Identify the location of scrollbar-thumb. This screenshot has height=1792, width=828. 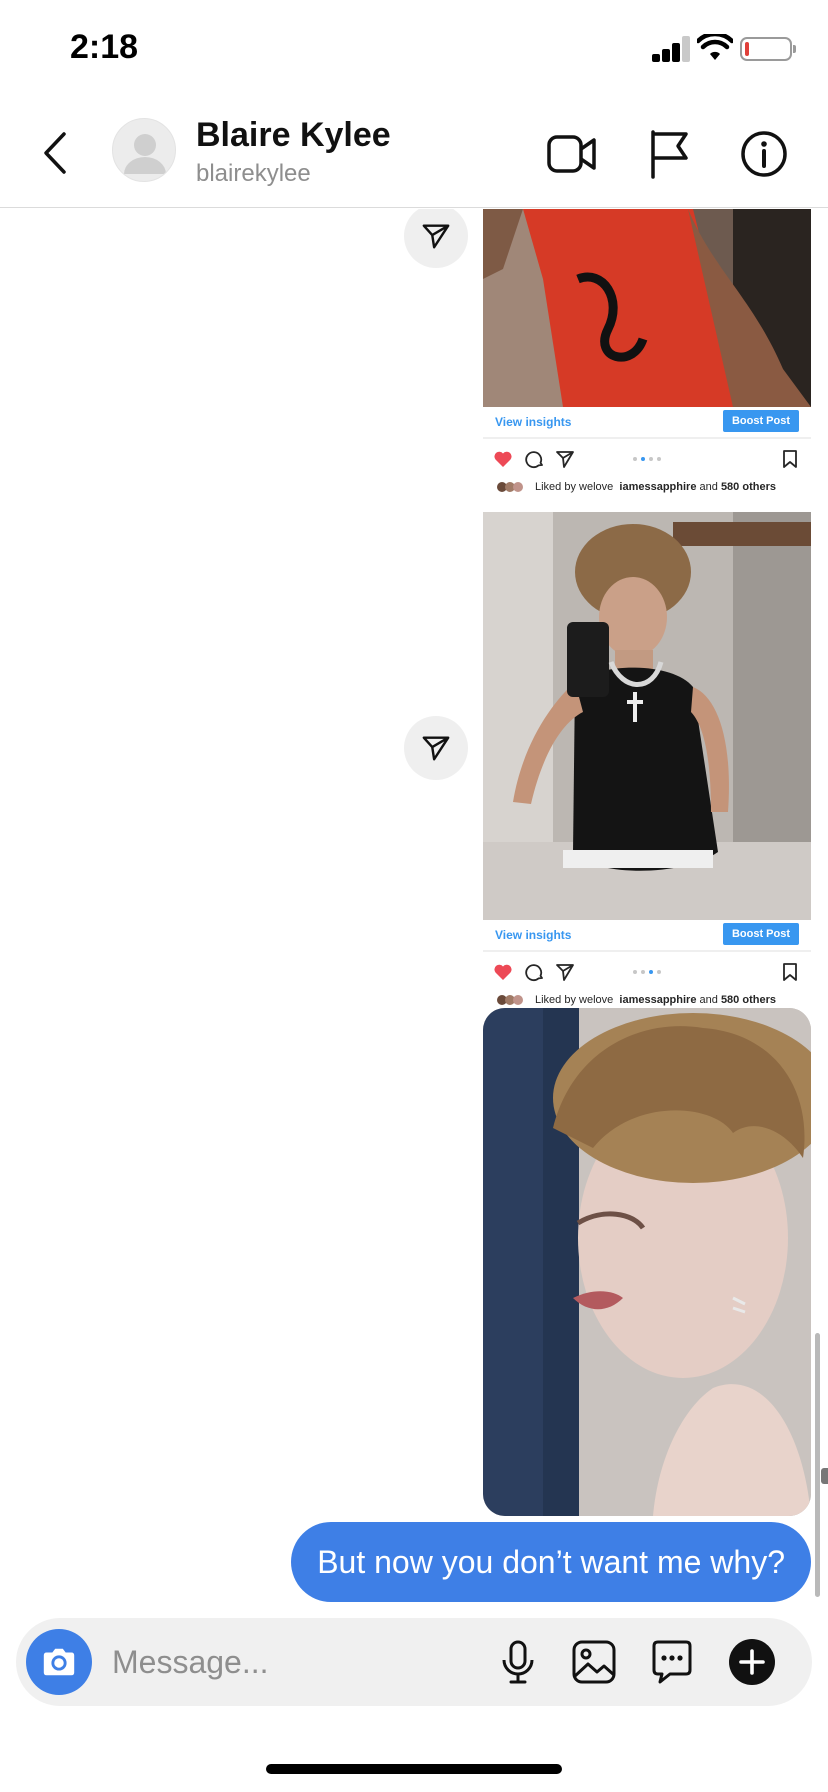
(824, 1476).